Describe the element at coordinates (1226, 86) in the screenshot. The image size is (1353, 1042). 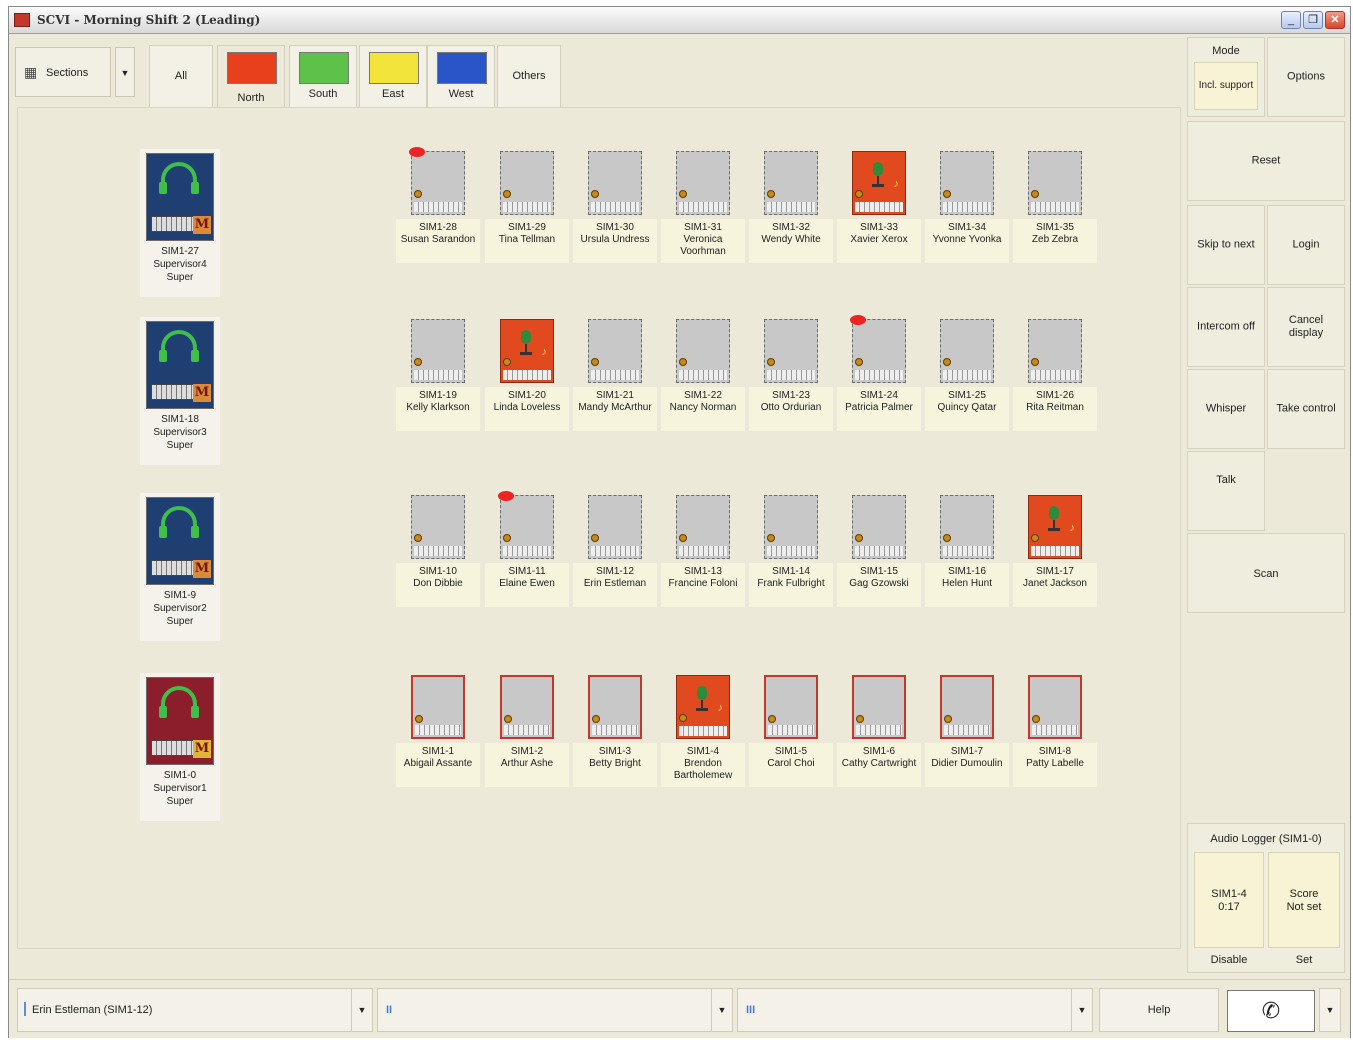
I see `mode-select: Incl. support` at that location.